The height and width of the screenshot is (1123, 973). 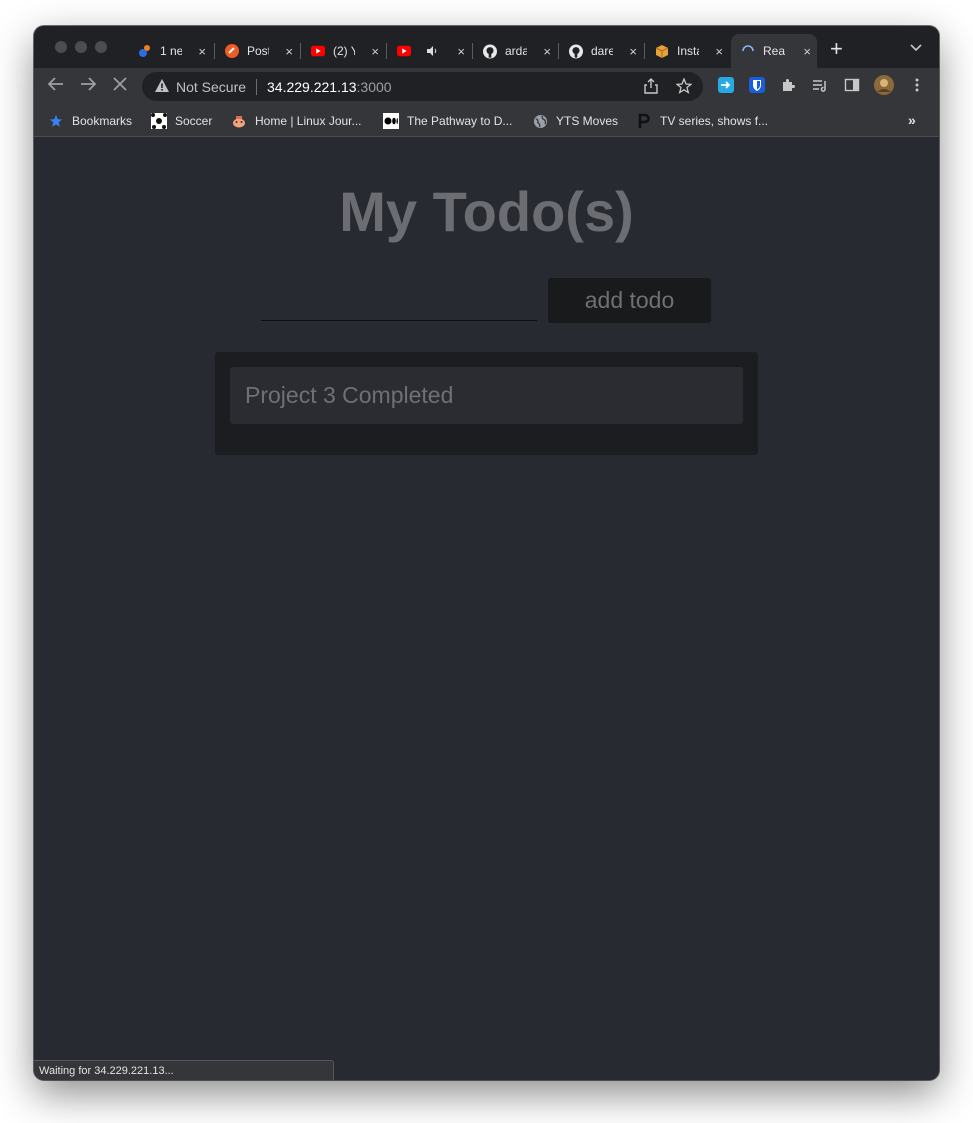 I want to click on bookmarks-overflow-button: », so click(x=912, y=120).